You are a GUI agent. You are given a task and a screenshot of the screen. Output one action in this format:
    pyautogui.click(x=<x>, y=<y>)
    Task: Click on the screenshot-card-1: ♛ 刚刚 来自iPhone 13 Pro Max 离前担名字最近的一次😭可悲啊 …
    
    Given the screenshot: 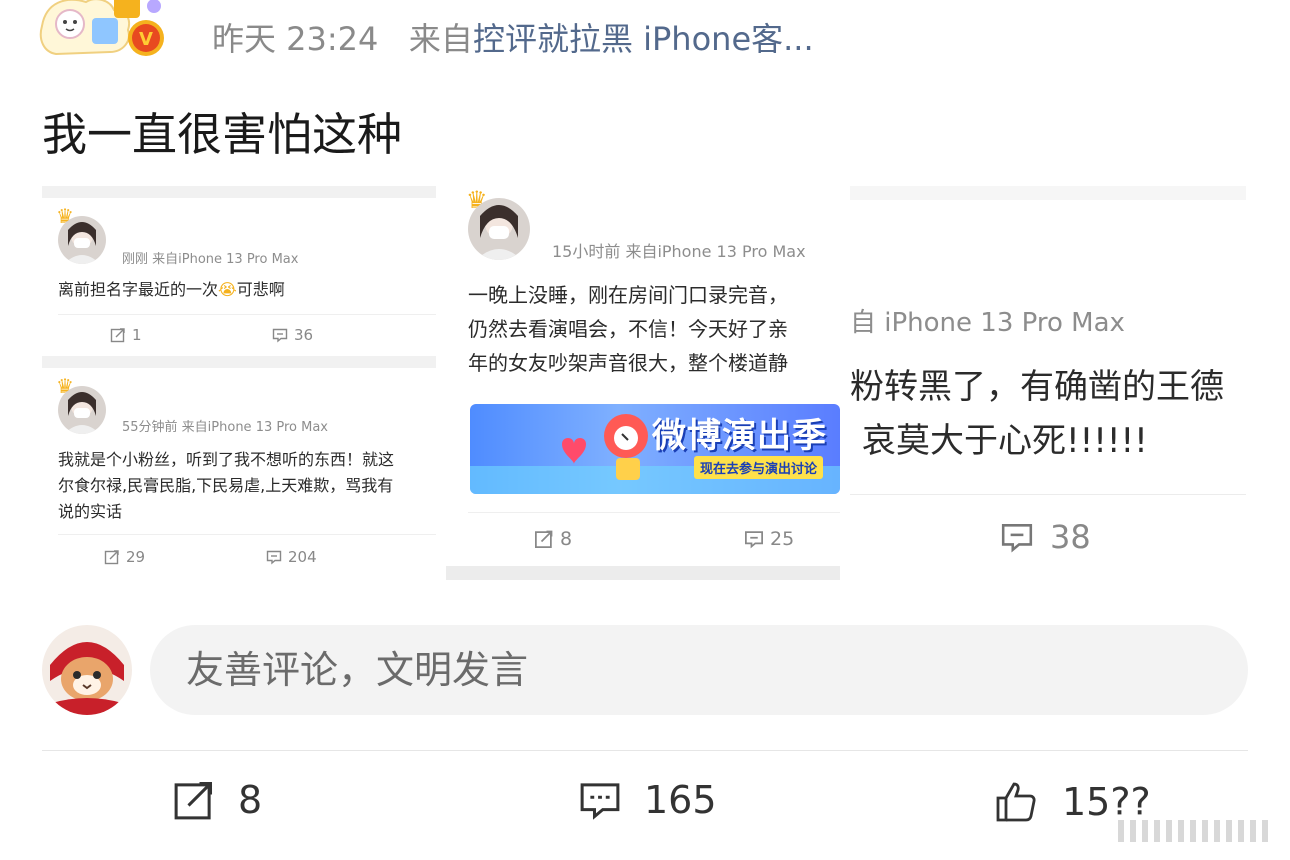 What is the action you would take?
    pyautogui.click(x=239, y=277)
    